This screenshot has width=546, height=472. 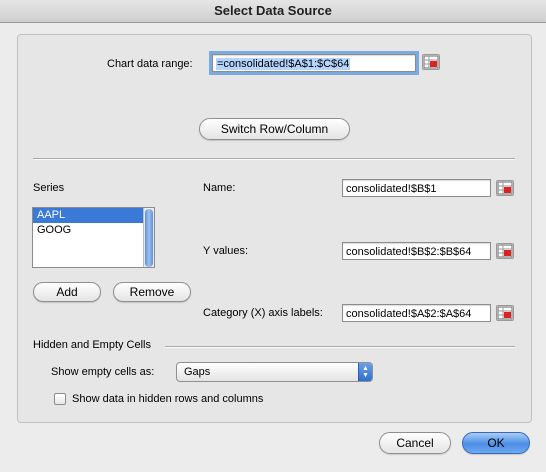 I want to click on cancel-label: Cancel, so click(x=415, y=443).